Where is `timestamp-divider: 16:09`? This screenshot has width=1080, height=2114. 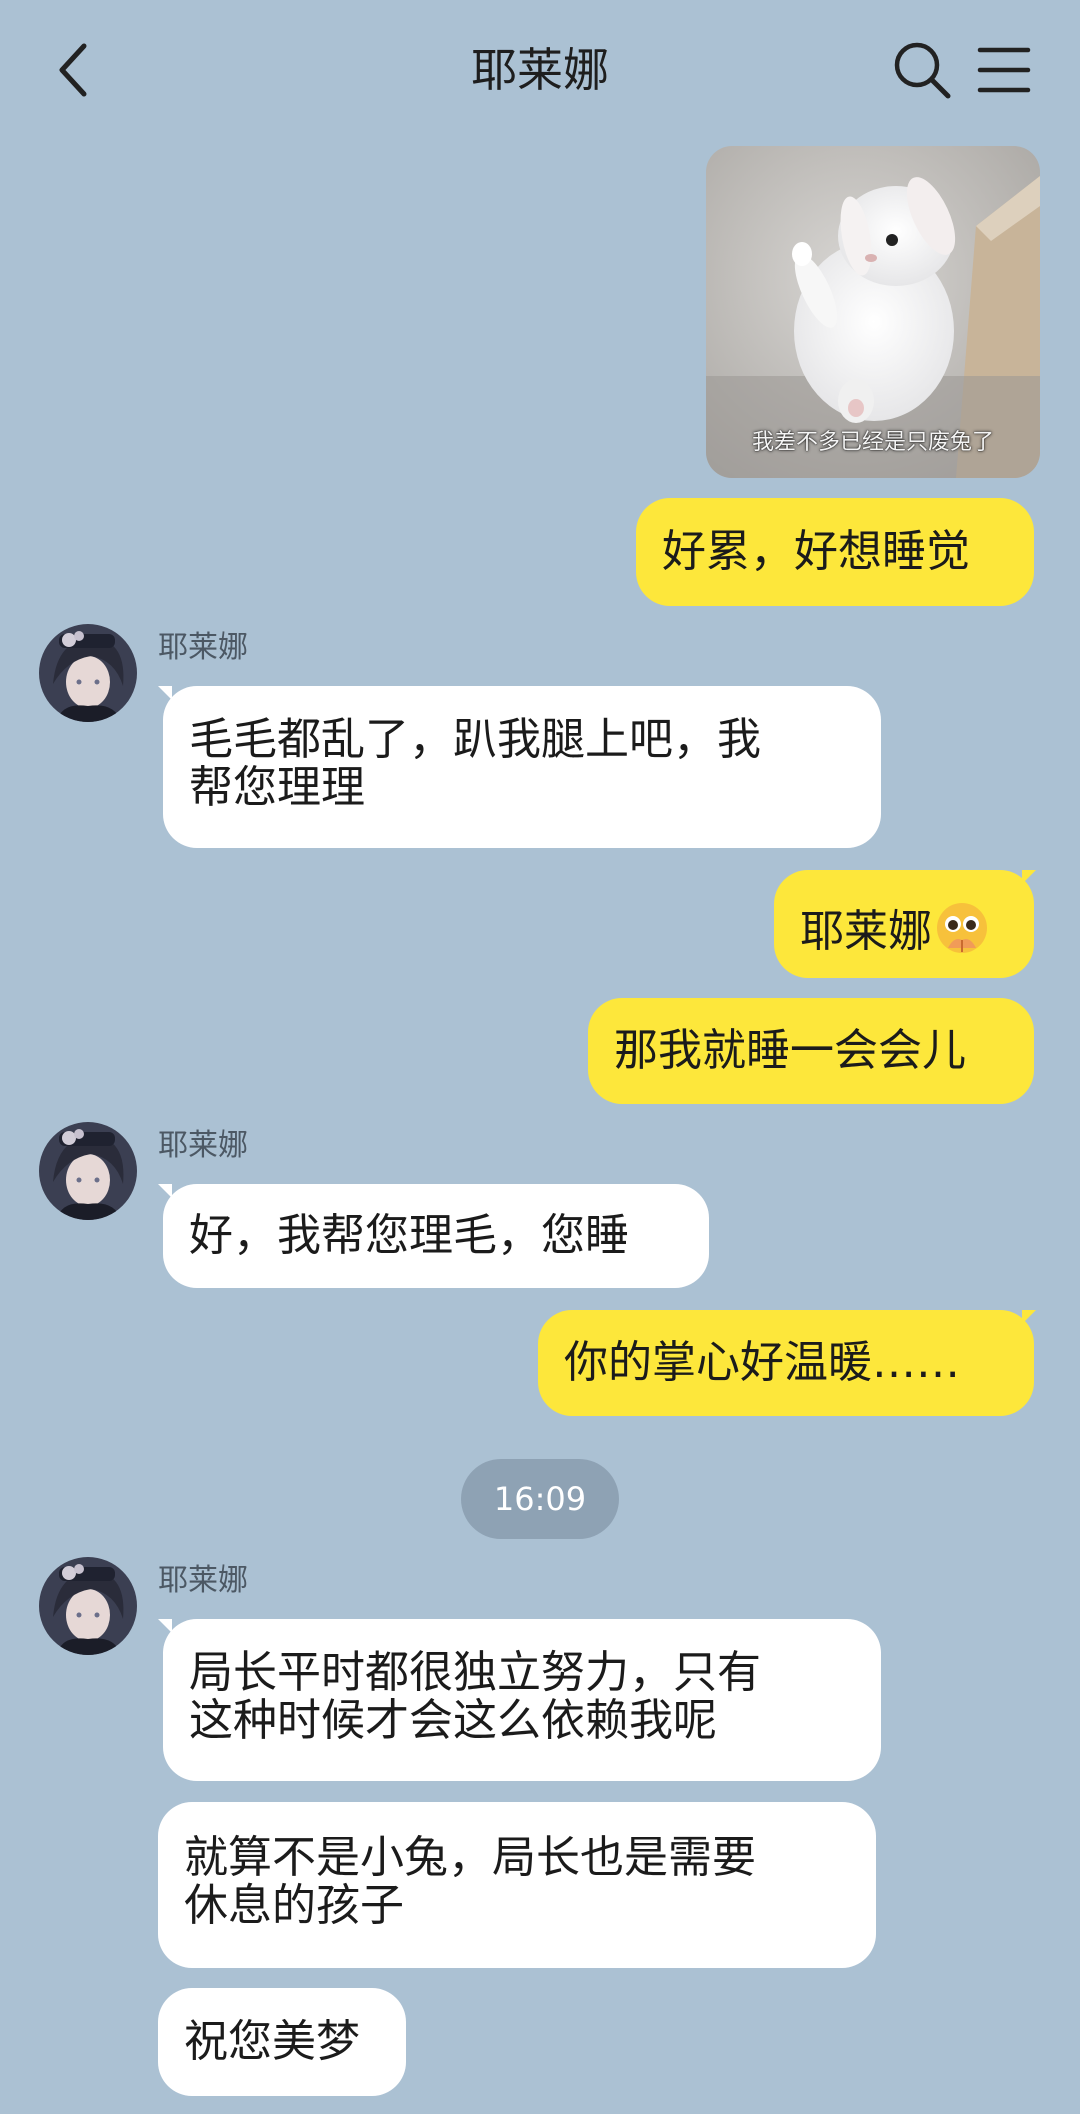 timestamp-divider: 16:09 is located at coordinates (540, 1499).